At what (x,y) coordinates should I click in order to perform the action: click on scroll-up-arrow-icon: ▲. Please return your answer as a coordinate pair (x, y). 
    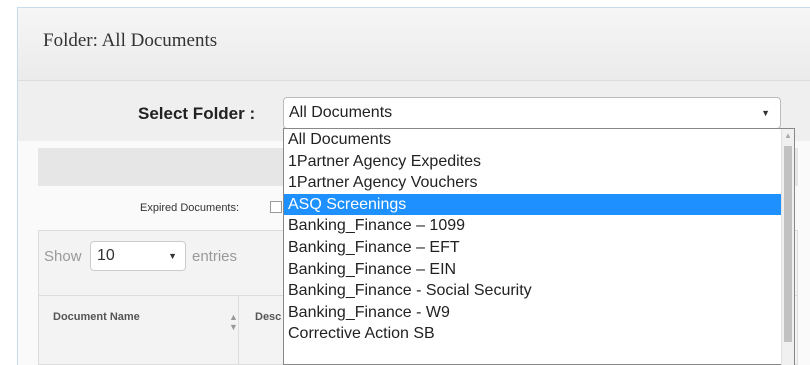
    Looking at the image, I should click on (788, 135).